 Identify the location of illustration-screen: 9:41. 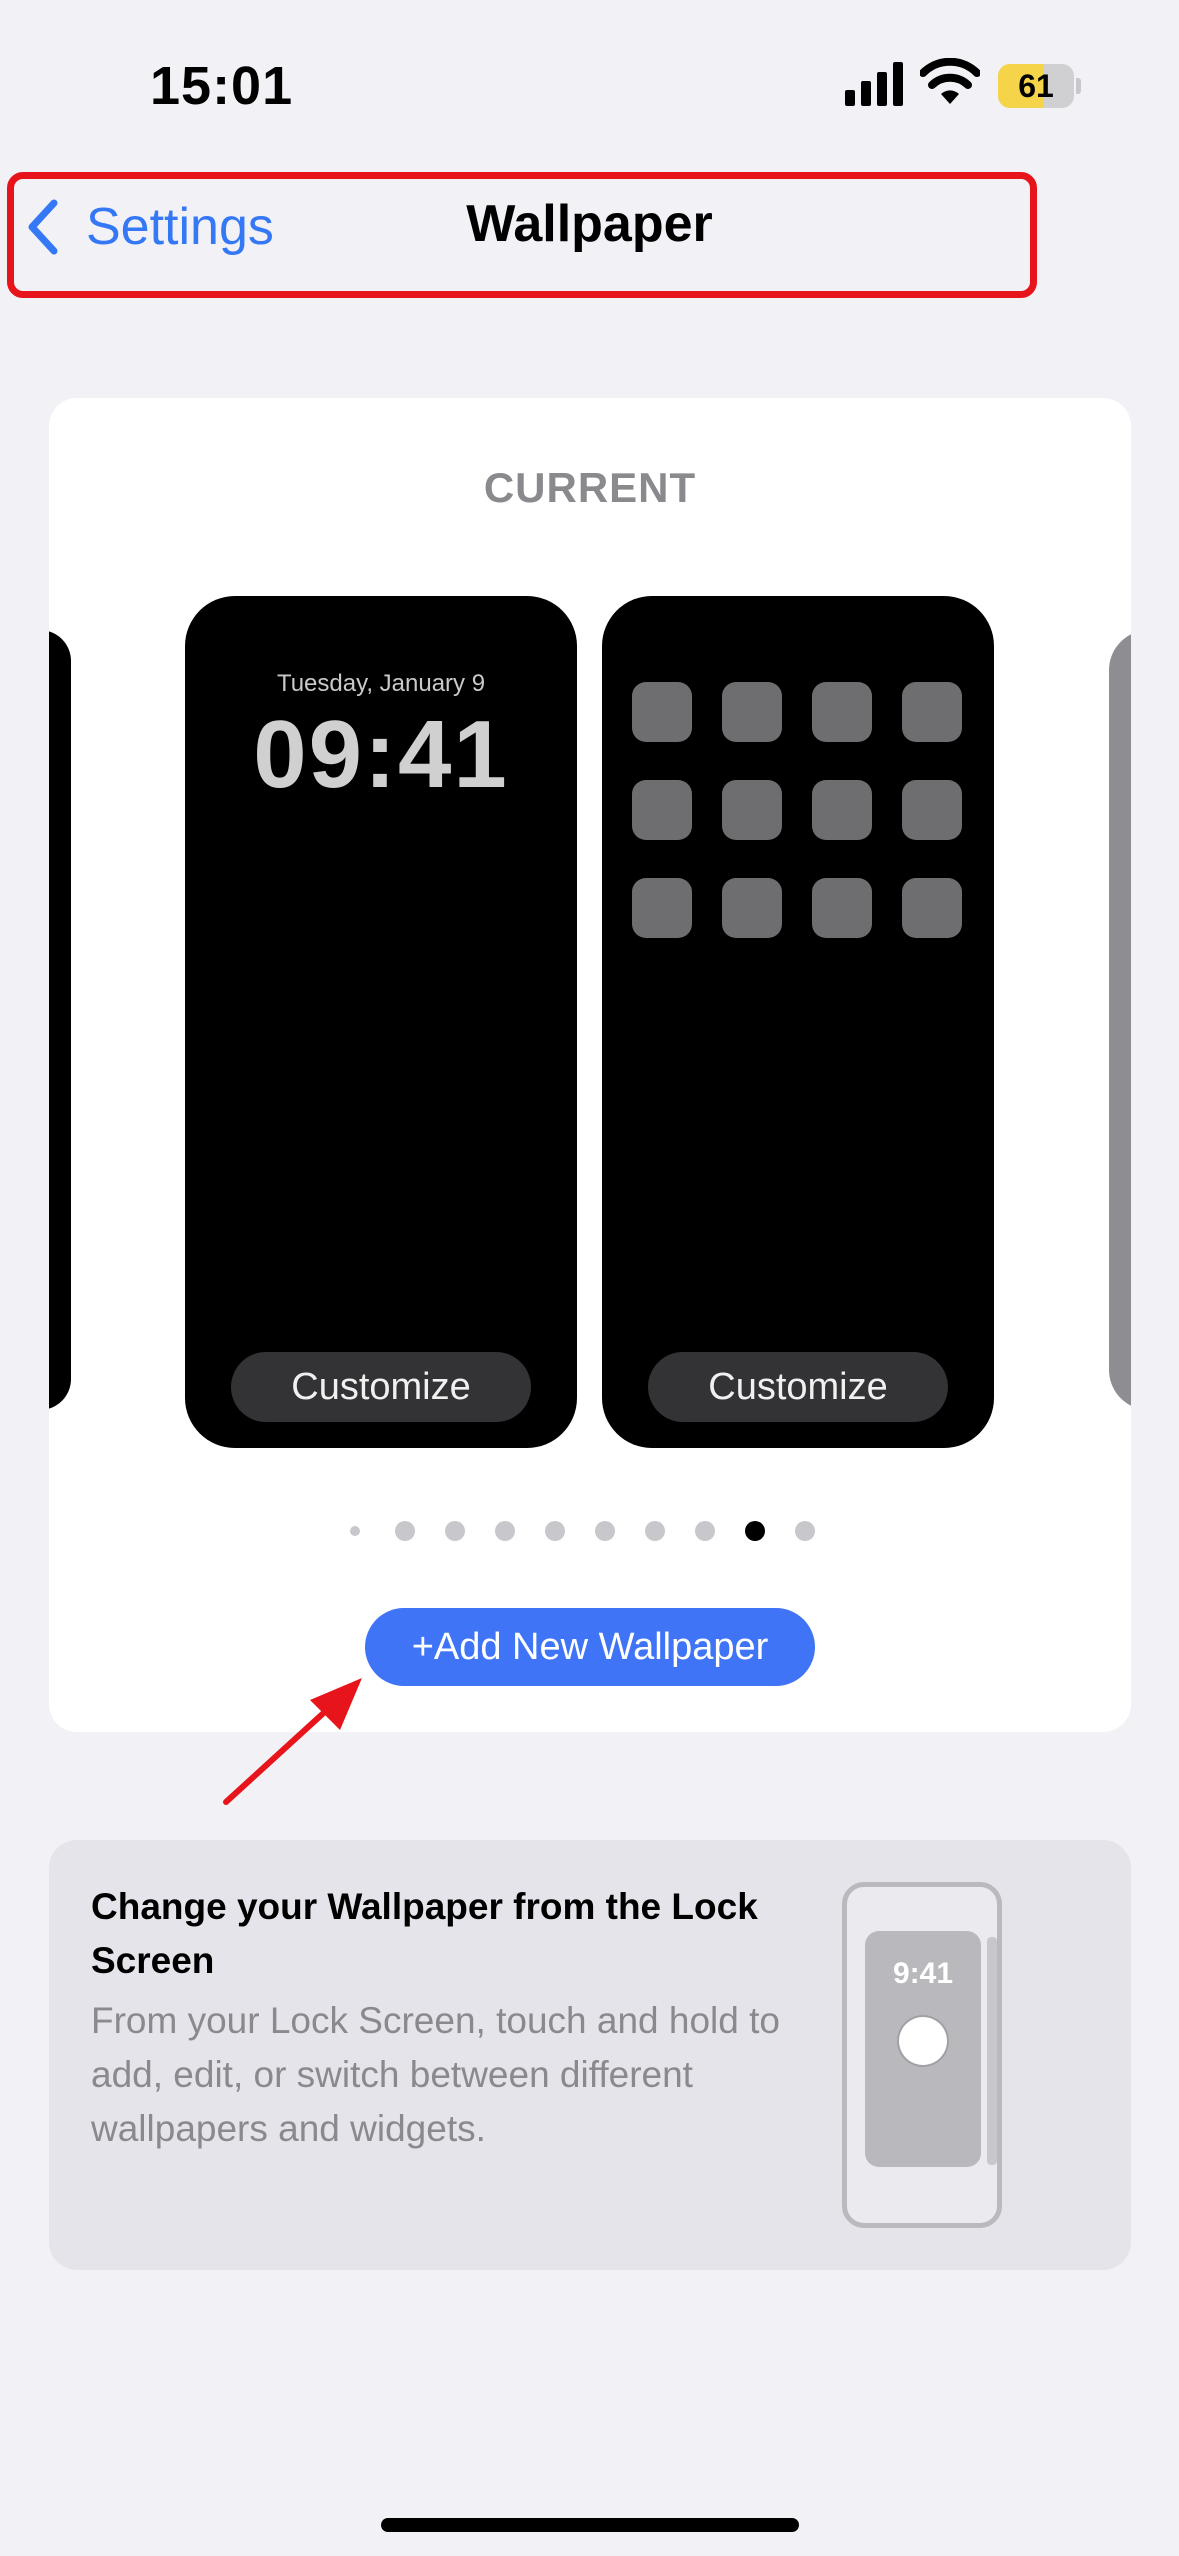
(923, 2049).